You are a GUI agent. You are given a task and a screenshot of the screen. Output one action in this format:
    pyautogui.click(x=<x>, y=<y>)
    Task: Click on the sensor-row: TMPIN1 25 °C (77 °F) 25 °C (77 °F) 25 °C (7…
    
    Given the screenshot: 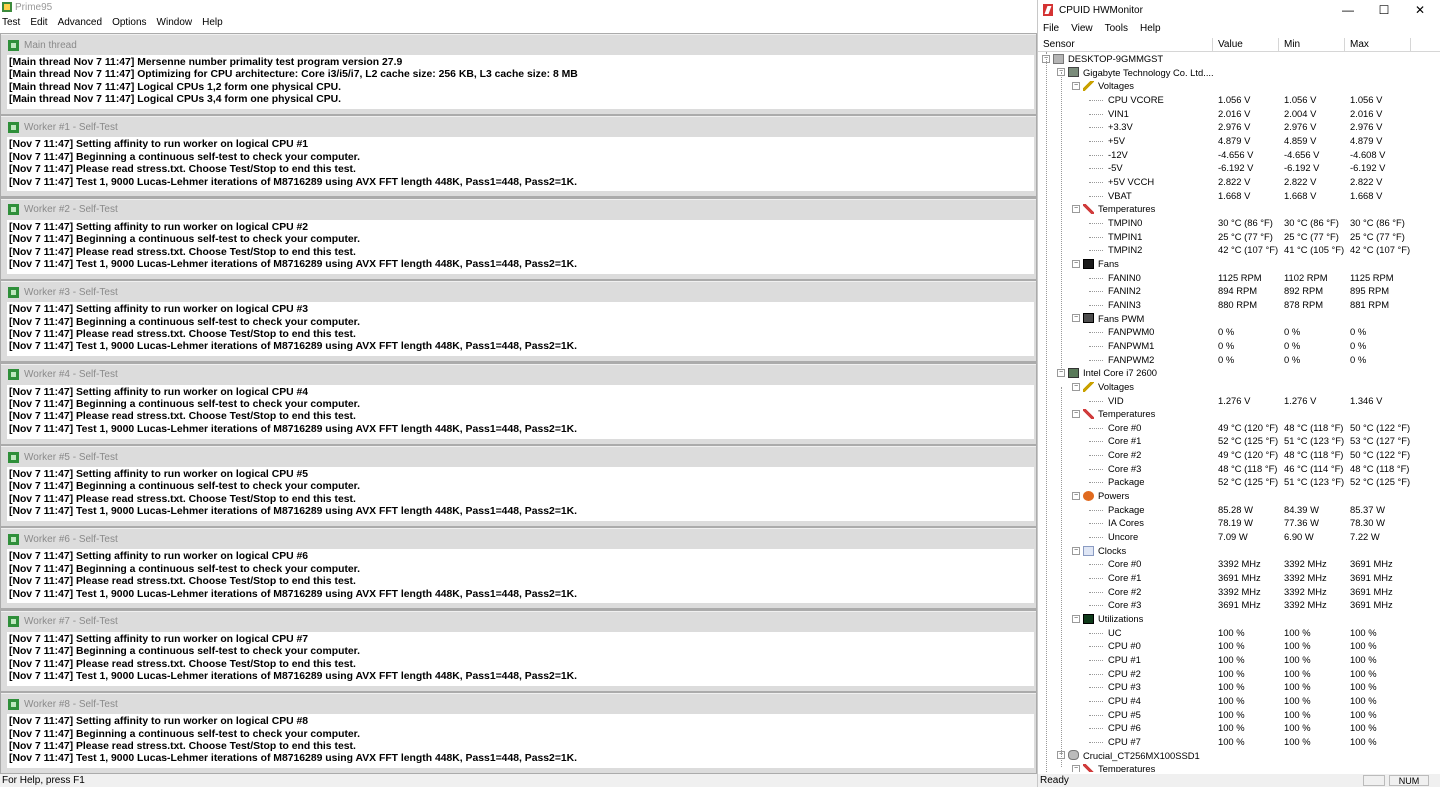 What is the action you would take?
    pyautogui.click(x=1239, y=237)
    